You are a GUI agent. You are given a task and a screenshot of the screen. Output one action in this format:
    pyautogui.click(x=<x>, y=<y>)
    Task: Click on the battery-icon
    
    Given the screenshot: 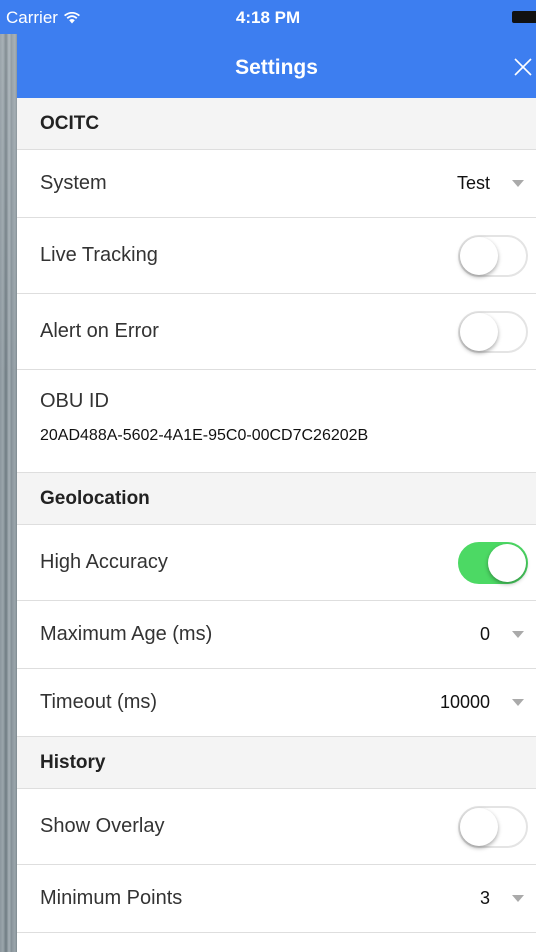 What is the action you would take?
    pyautogui.click(x=524, y=17)
    